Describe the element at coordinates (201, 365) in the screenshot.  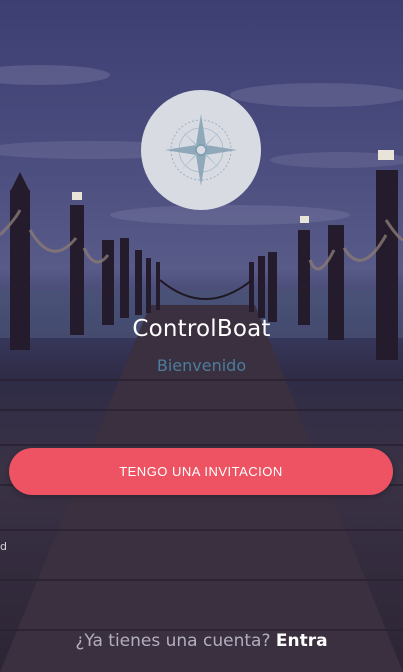
I see `welcome-subtitle: Bienvenido` at that location.